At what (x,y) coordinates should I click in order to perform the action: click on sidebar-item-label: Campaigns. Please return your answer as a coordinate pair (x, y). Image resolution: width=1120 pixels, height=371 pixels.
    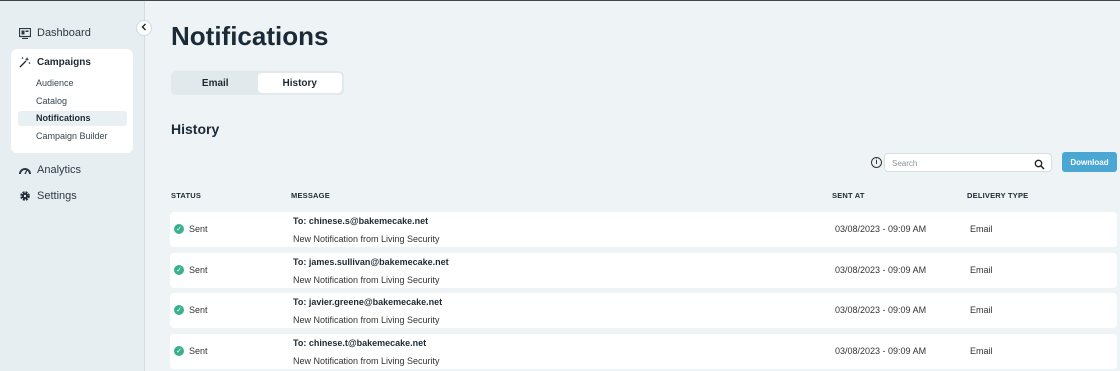
    Looking at the image, I should click on (64, 62).